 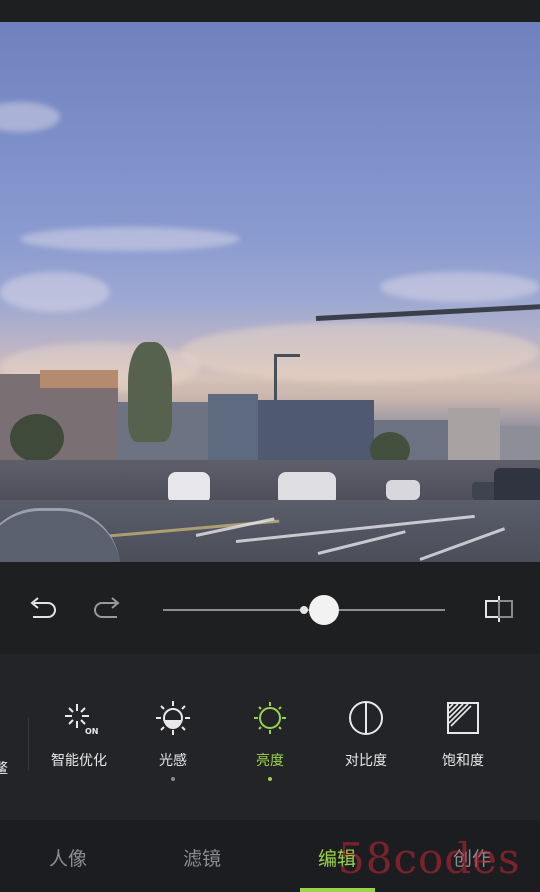 I want to click on tool-saturation: 饱和度, so click(x=463, y=734).